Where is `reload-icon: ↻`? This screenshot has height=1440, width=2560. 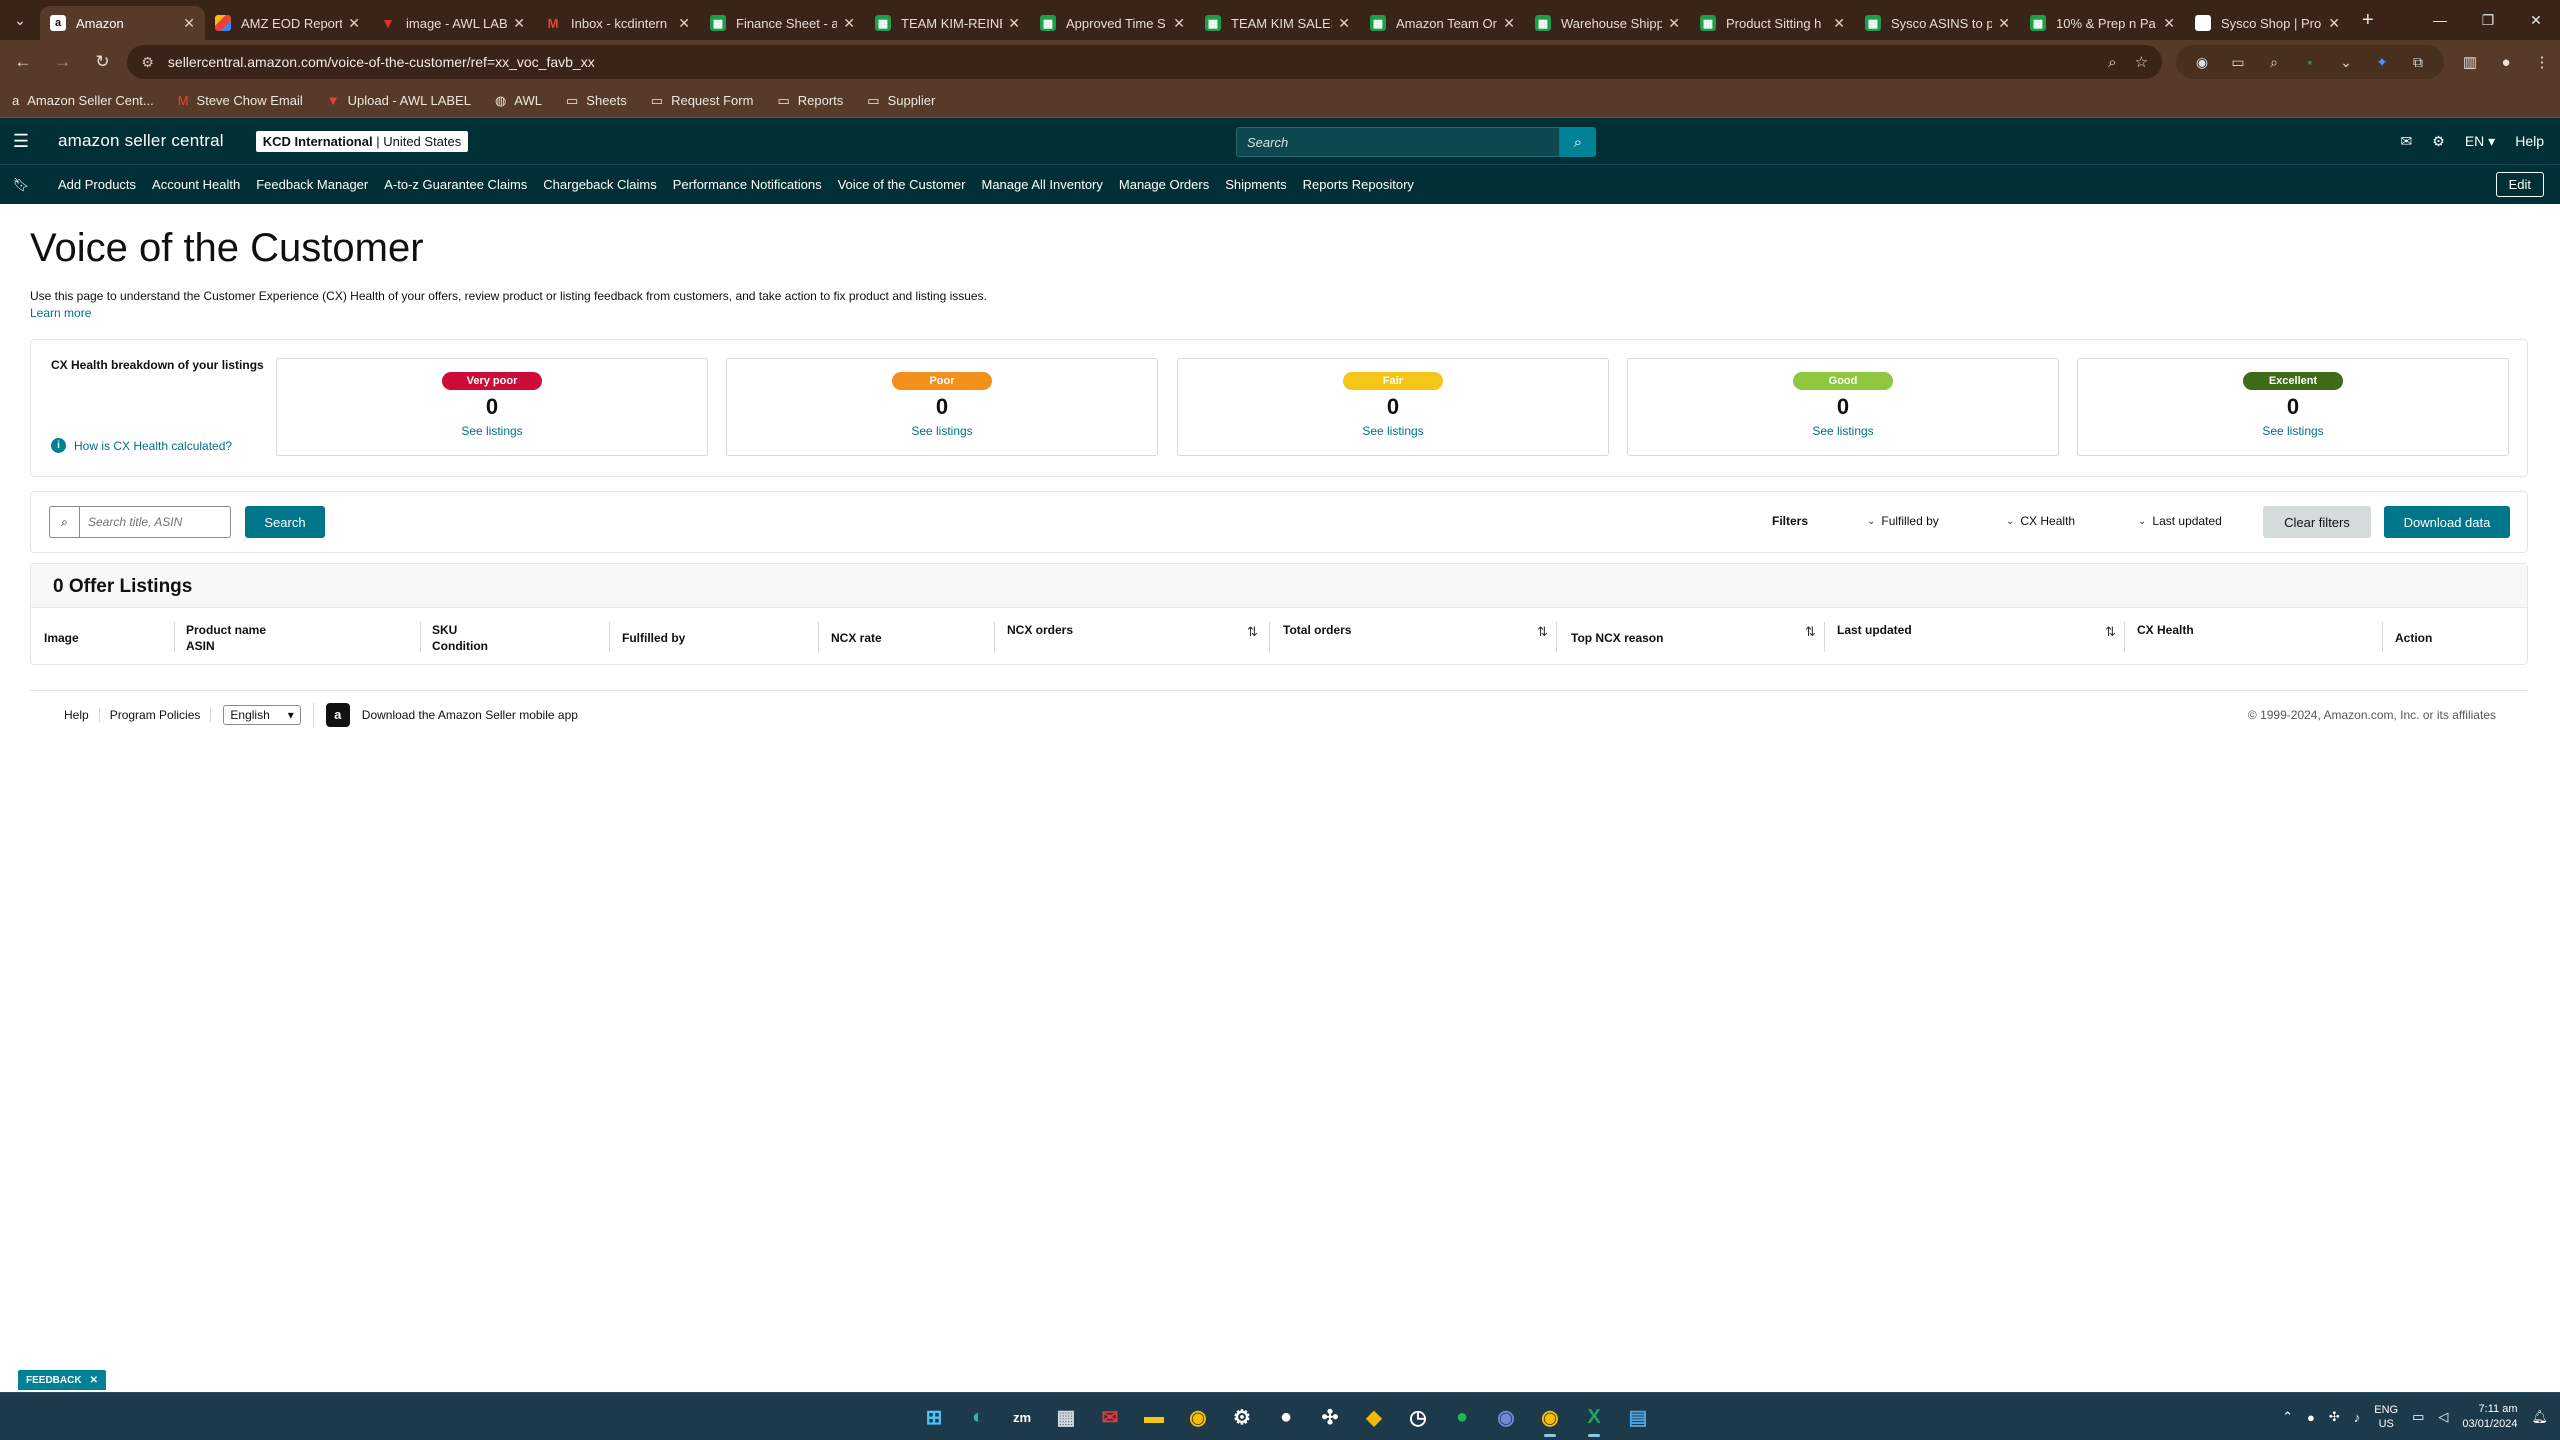 reload-icon: ↻ is located at coordinates (103, 62).